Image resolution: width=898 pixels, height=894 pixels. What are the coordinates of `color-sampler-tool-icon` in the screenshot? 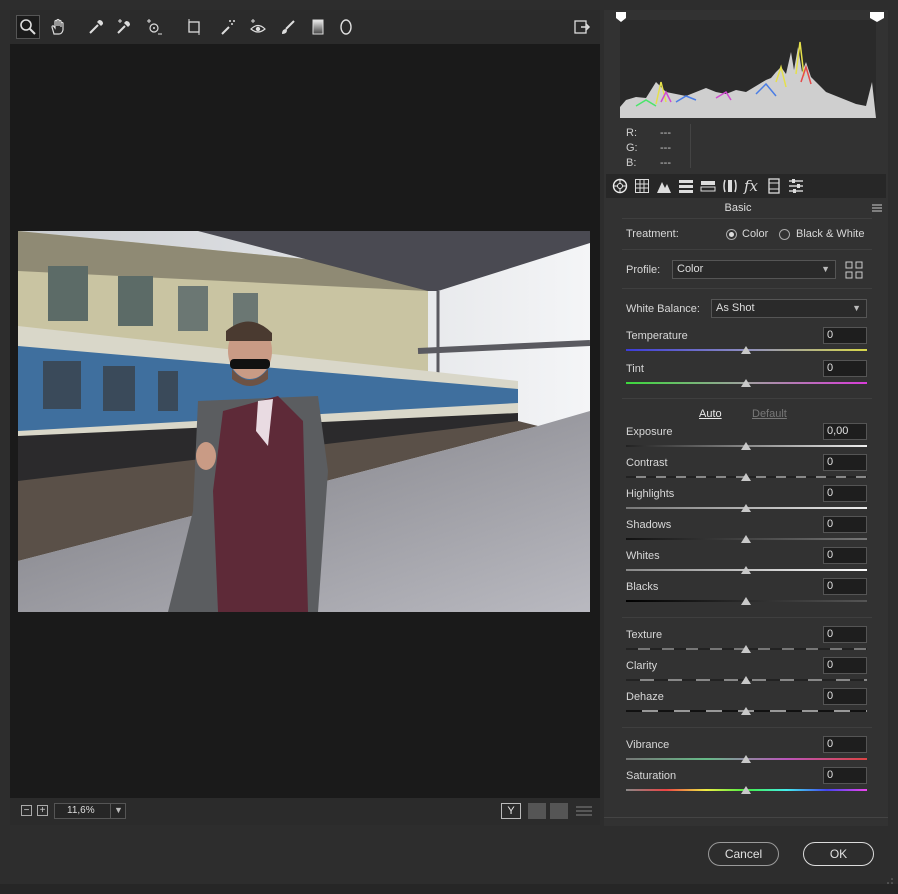 It's located at (124, 27).